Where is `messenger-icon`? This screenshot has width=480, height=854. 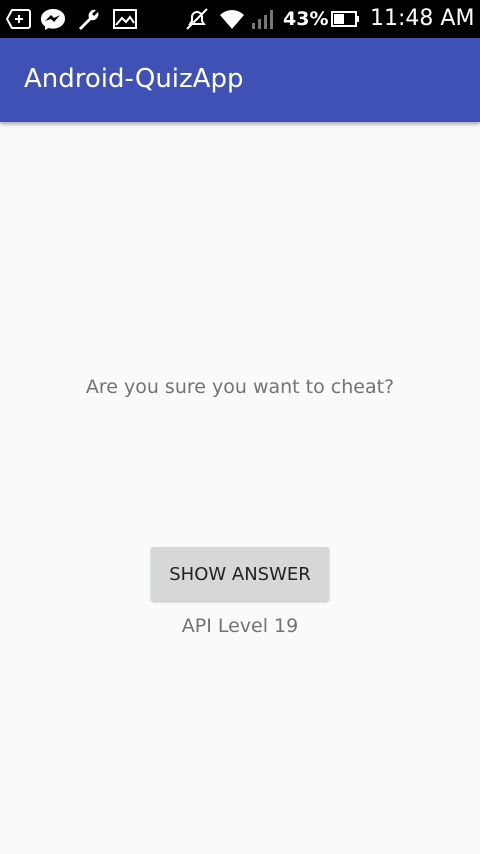 messenger-icon is located at coordinates (53, 19).